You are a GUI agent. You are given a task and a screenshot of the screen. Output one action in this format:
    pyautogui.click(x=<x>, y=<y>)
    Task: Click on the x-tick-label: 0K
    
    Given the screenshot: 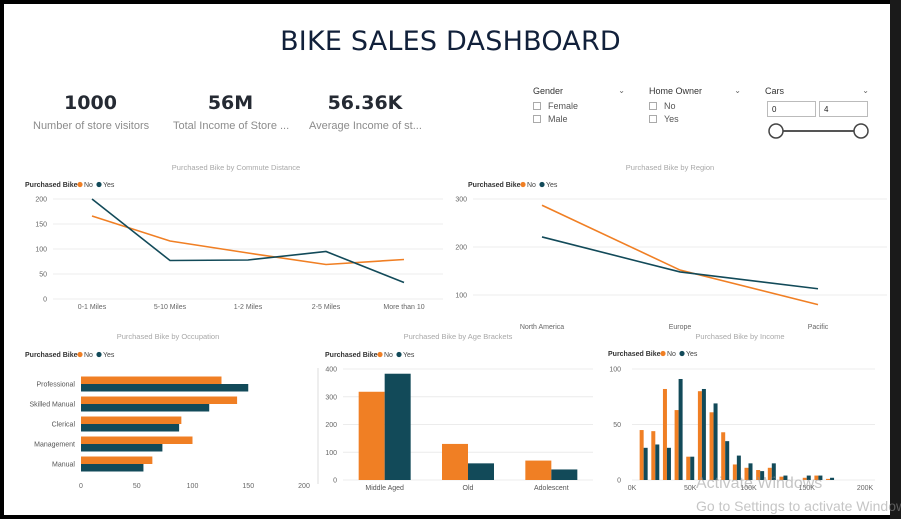 What is the action you would take?
    pyautogui.click(x=632, y=488)
    